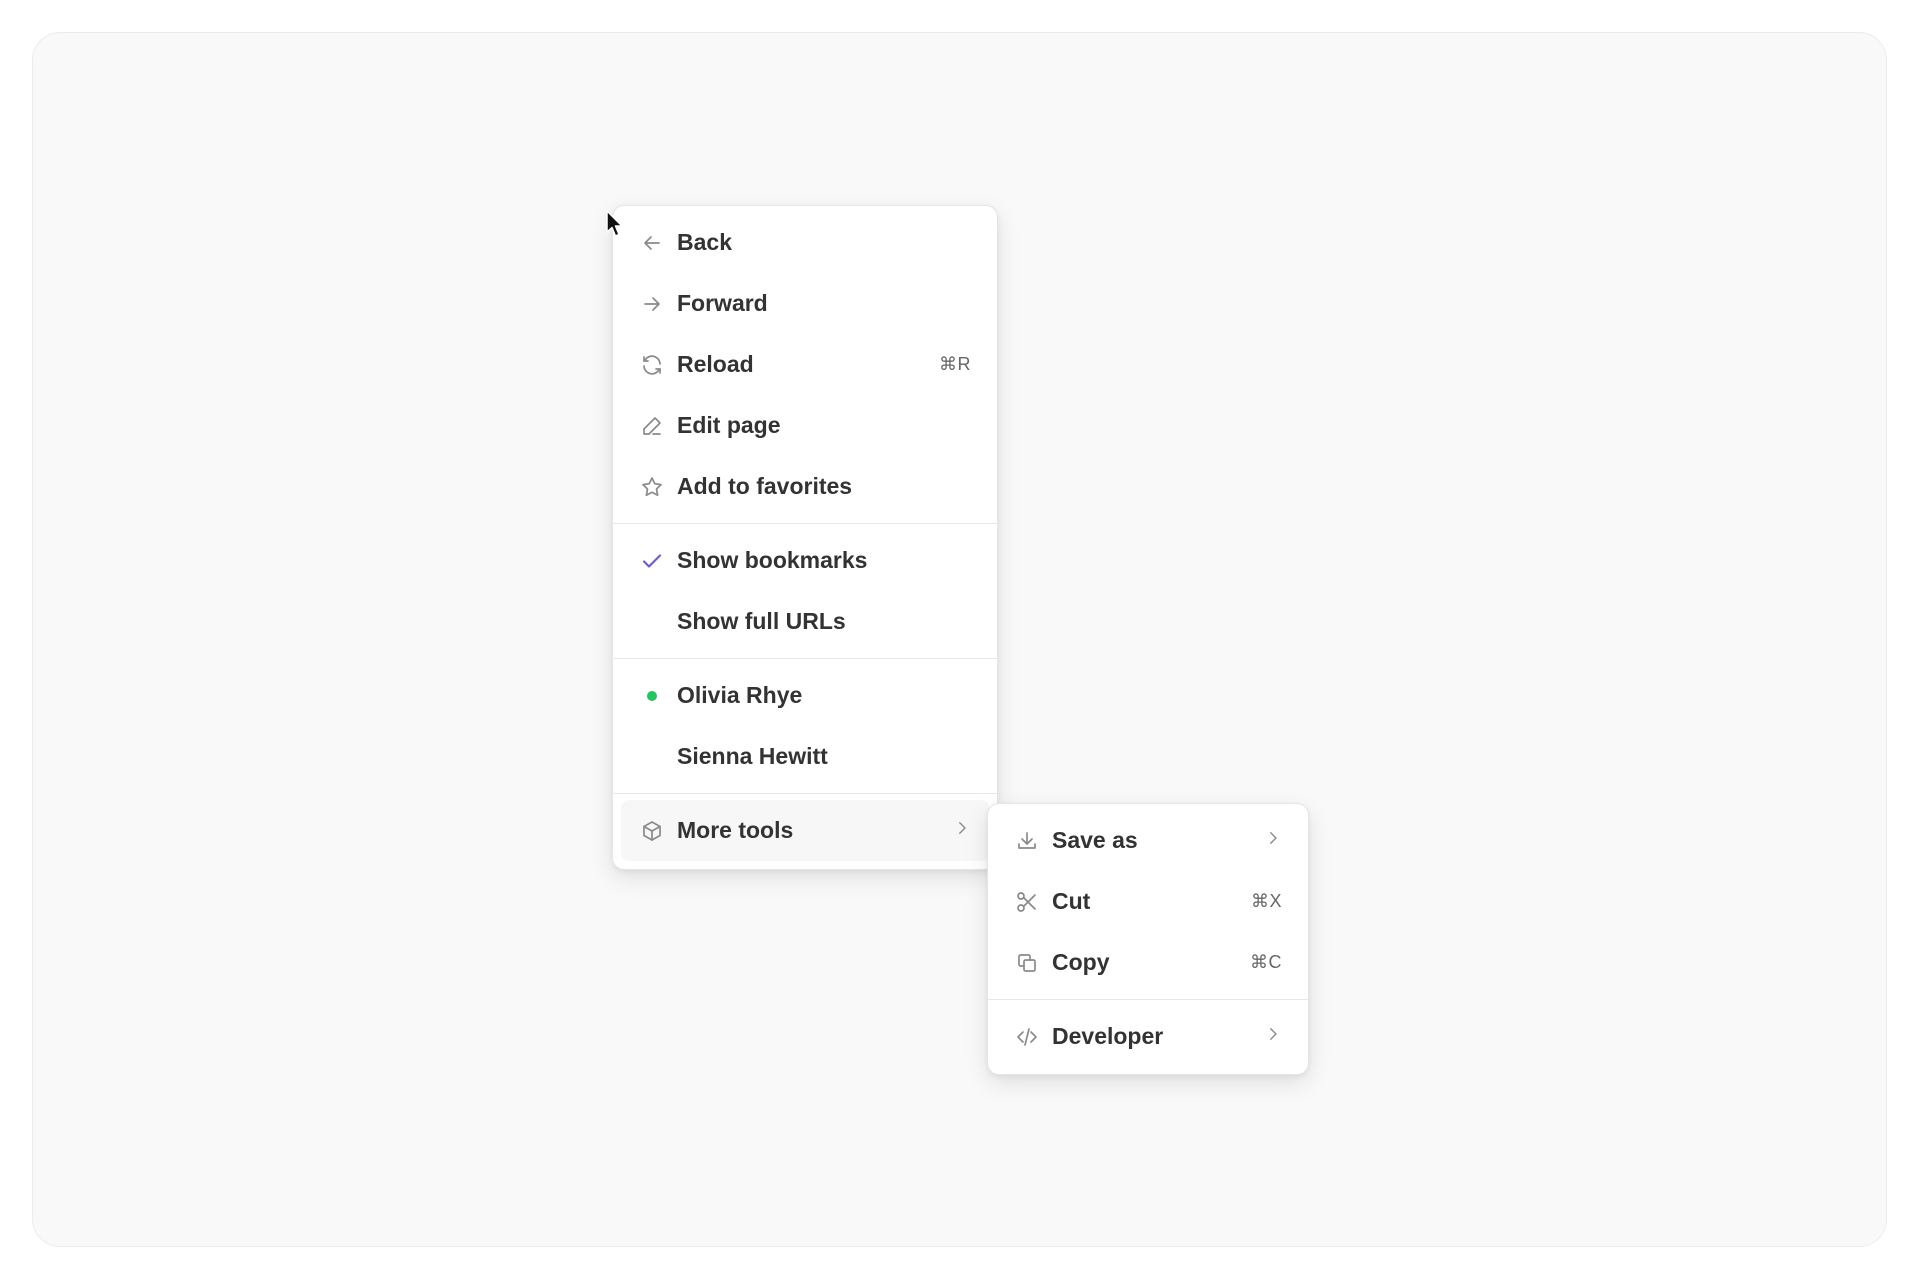 This screenshot has width=1920, height=1280. What do you see at coordinates (1095, 840) in the screenshot?
I see `menu-item-label: Save as` at bounding box center [1095, 840].